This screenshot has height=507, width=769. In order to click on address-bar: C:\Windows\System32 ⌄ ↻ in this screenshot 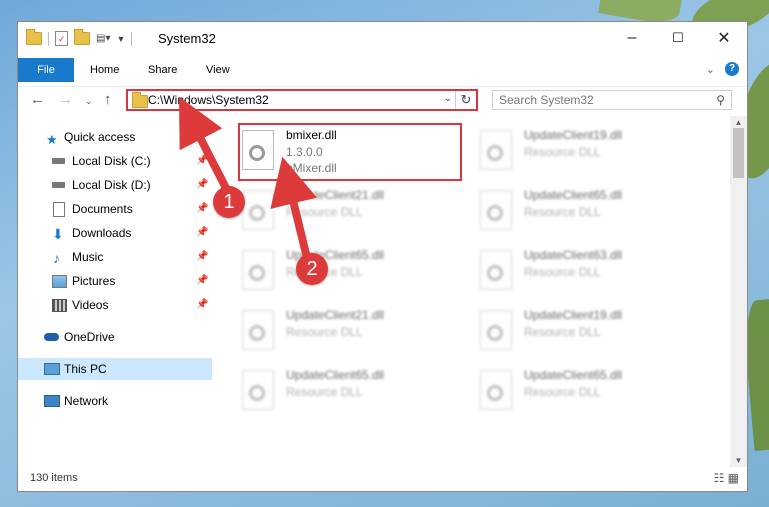, I will do `click(302, 100)`.